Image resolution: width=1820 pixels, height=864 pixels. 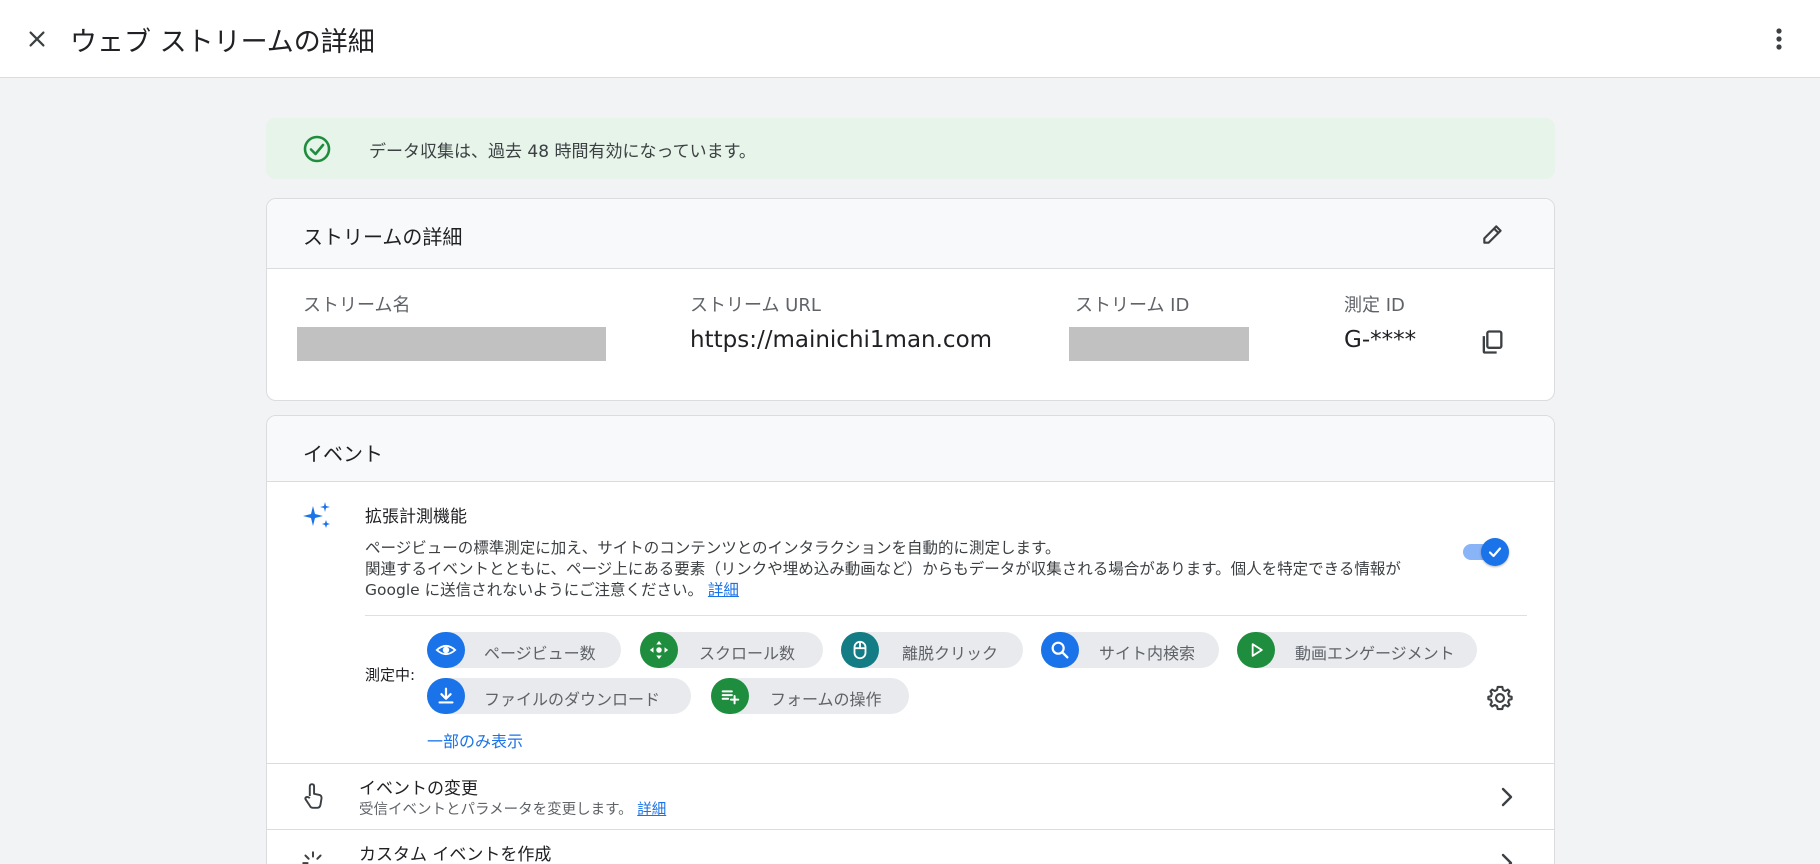 I want to click on mouse-icon, so click(x=860, y=650).